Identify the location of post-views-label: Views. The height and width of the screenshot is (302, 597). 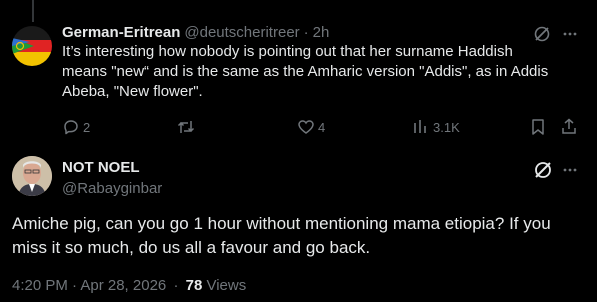
(226, 285).